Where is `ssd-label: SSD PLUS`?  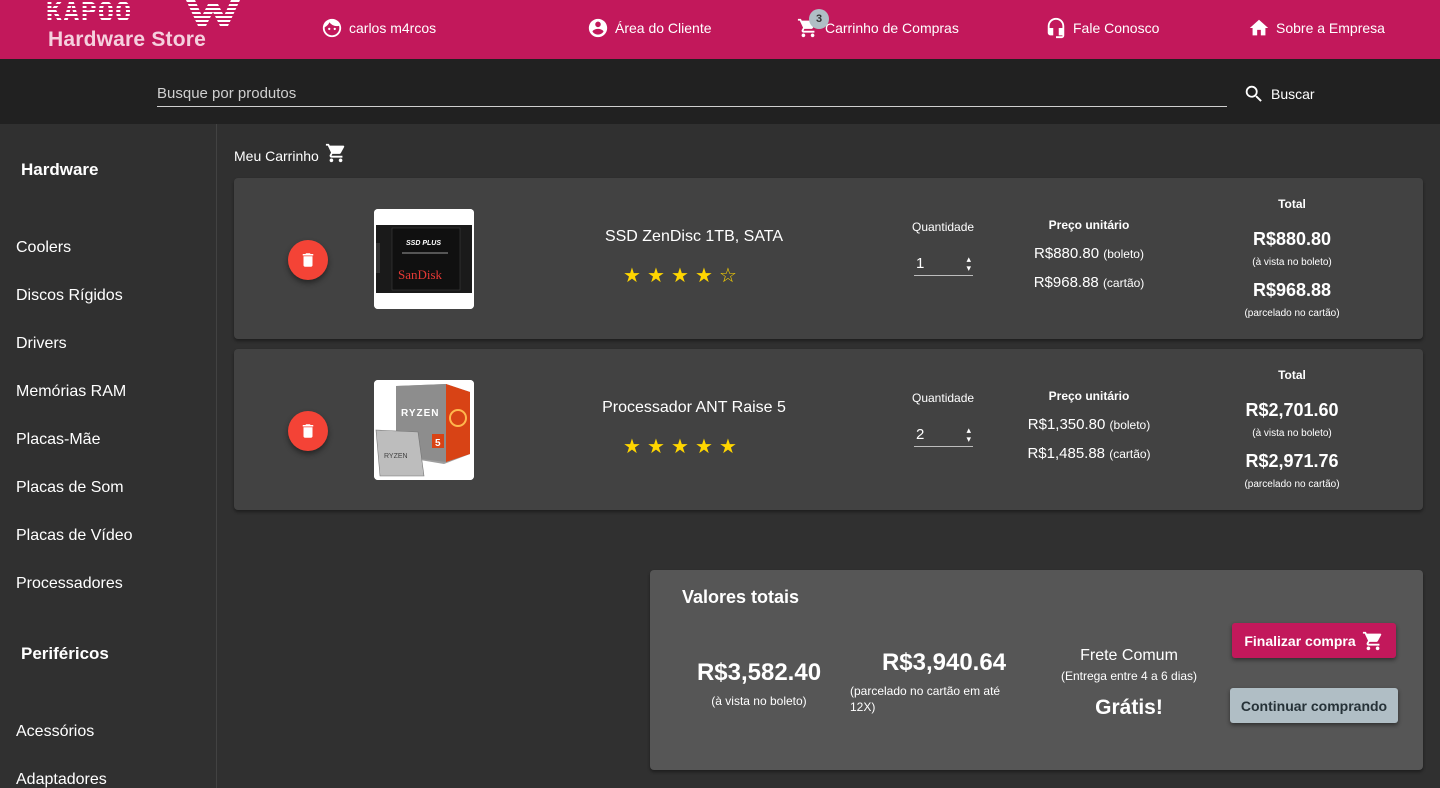 ssd-label: SSD PLUS is located at coordinates (423, 243).